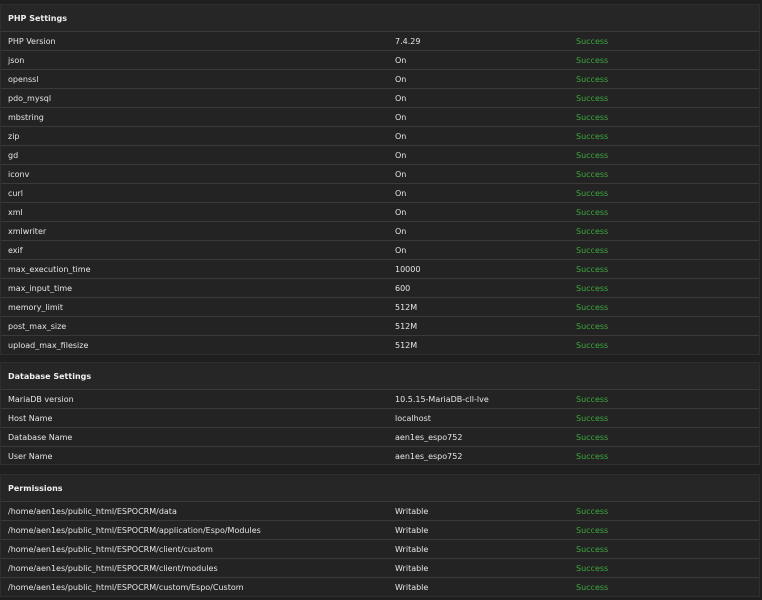 This screenshot has width=762, height=600. Describe the element at coordinates (380, 418) in the screenshot. I see `table-row: Host Name localhost Success` at that location.